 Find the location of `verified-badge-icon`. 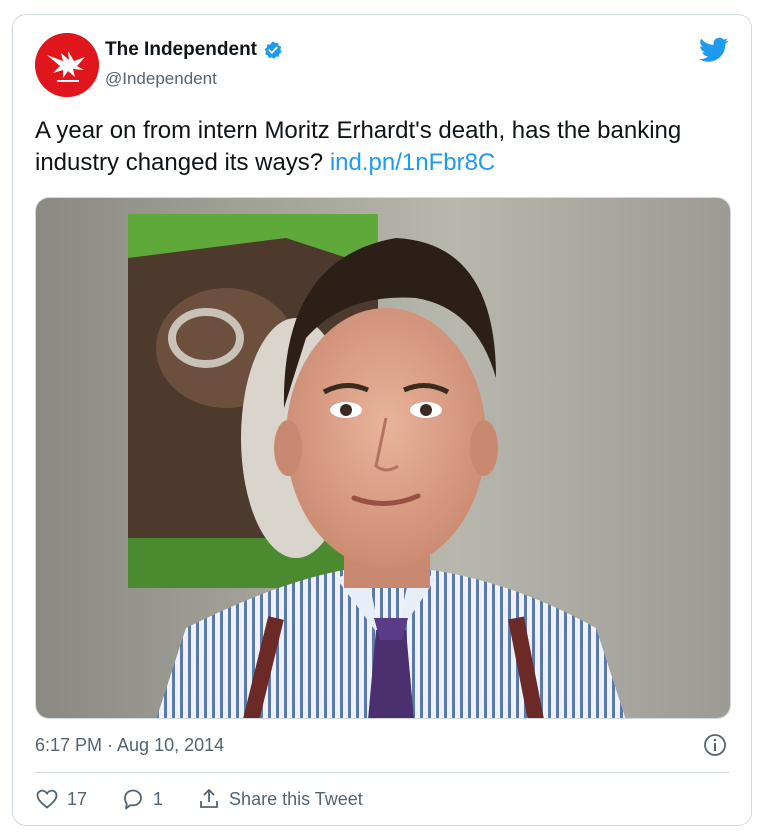

verified-badge-icon is located at coordinates (273, 50).